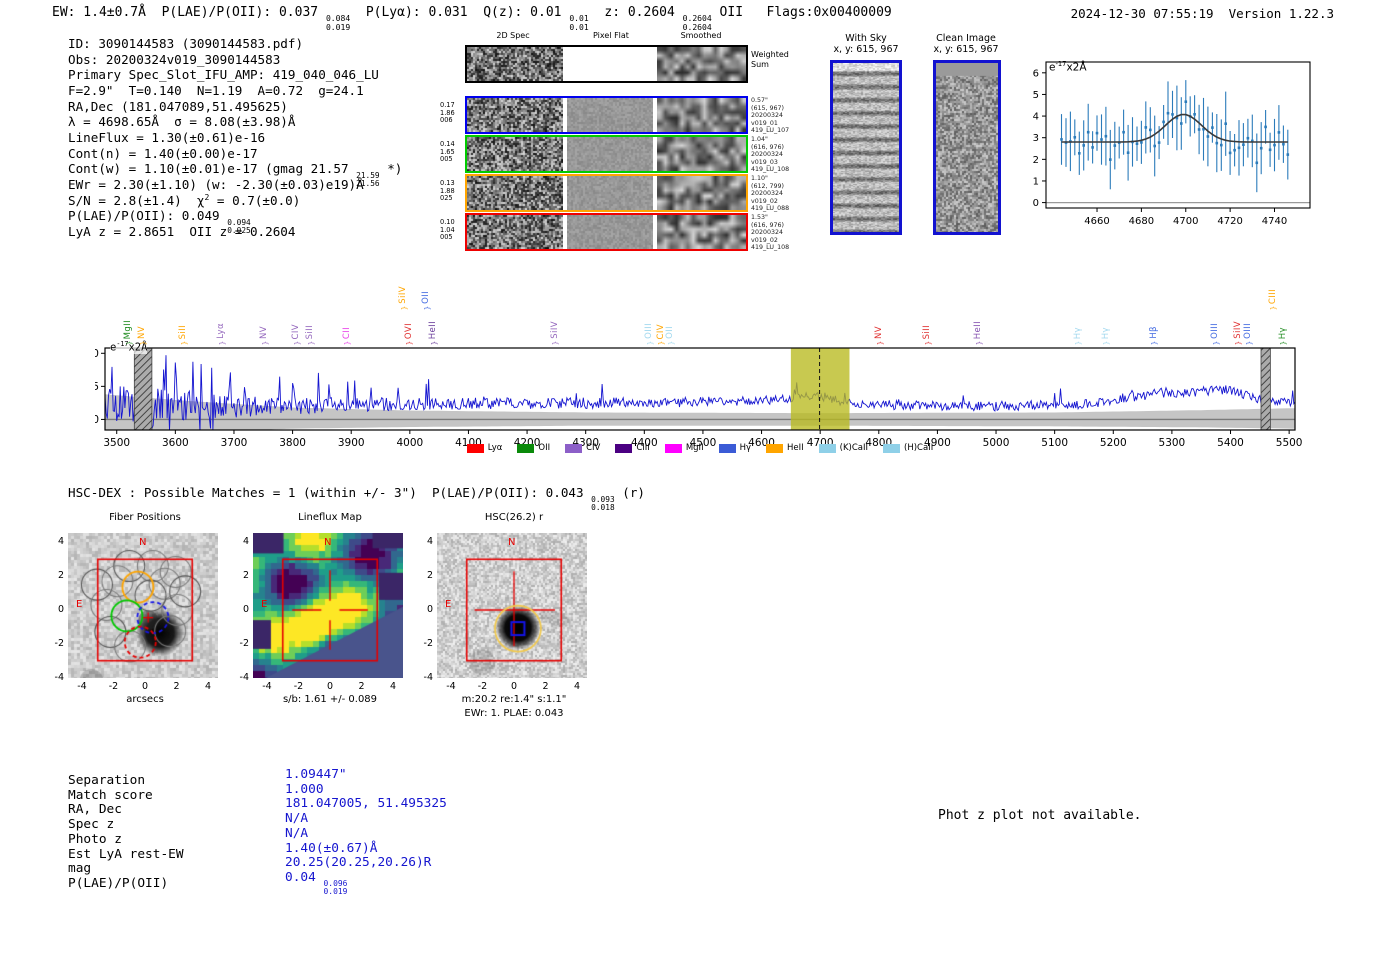  What do you see at coordinates (409, 335) in the screenshot?
I see `spectral-line-label: OVI{` at bounding box center [409, 335].